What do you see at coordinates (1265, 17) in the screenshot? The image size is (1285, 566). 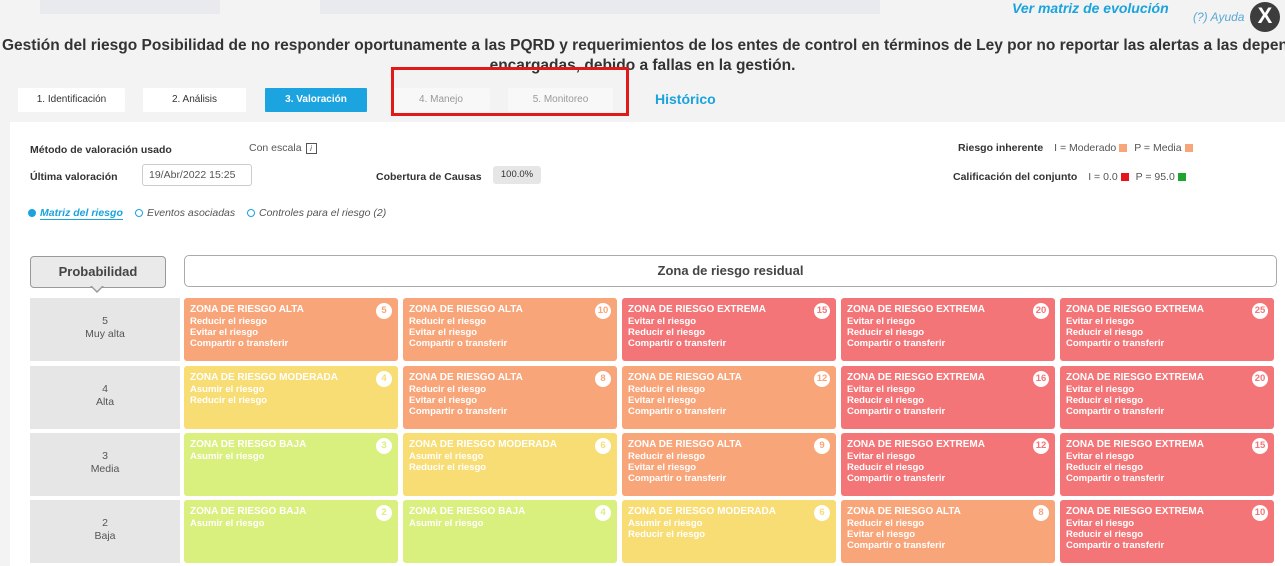 I see `close-button: X` at bounding box center [1265, 17].